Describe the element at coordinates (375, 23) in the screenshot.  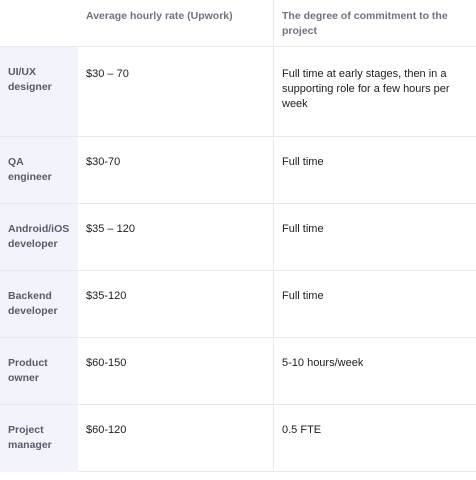
I see `header-commitment: The degree of commitment to the project` at that location.